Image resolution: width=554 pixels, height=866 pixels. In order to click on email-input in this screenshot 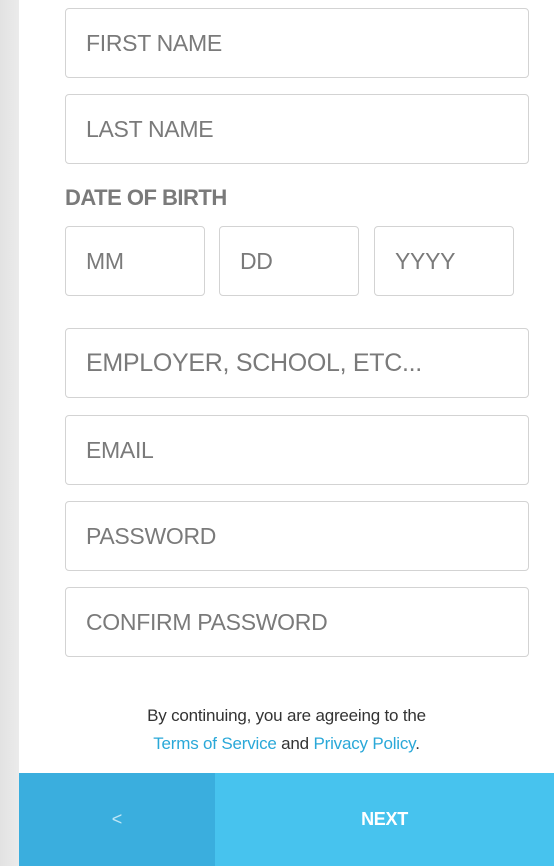, I will do `click(297, 450)`.